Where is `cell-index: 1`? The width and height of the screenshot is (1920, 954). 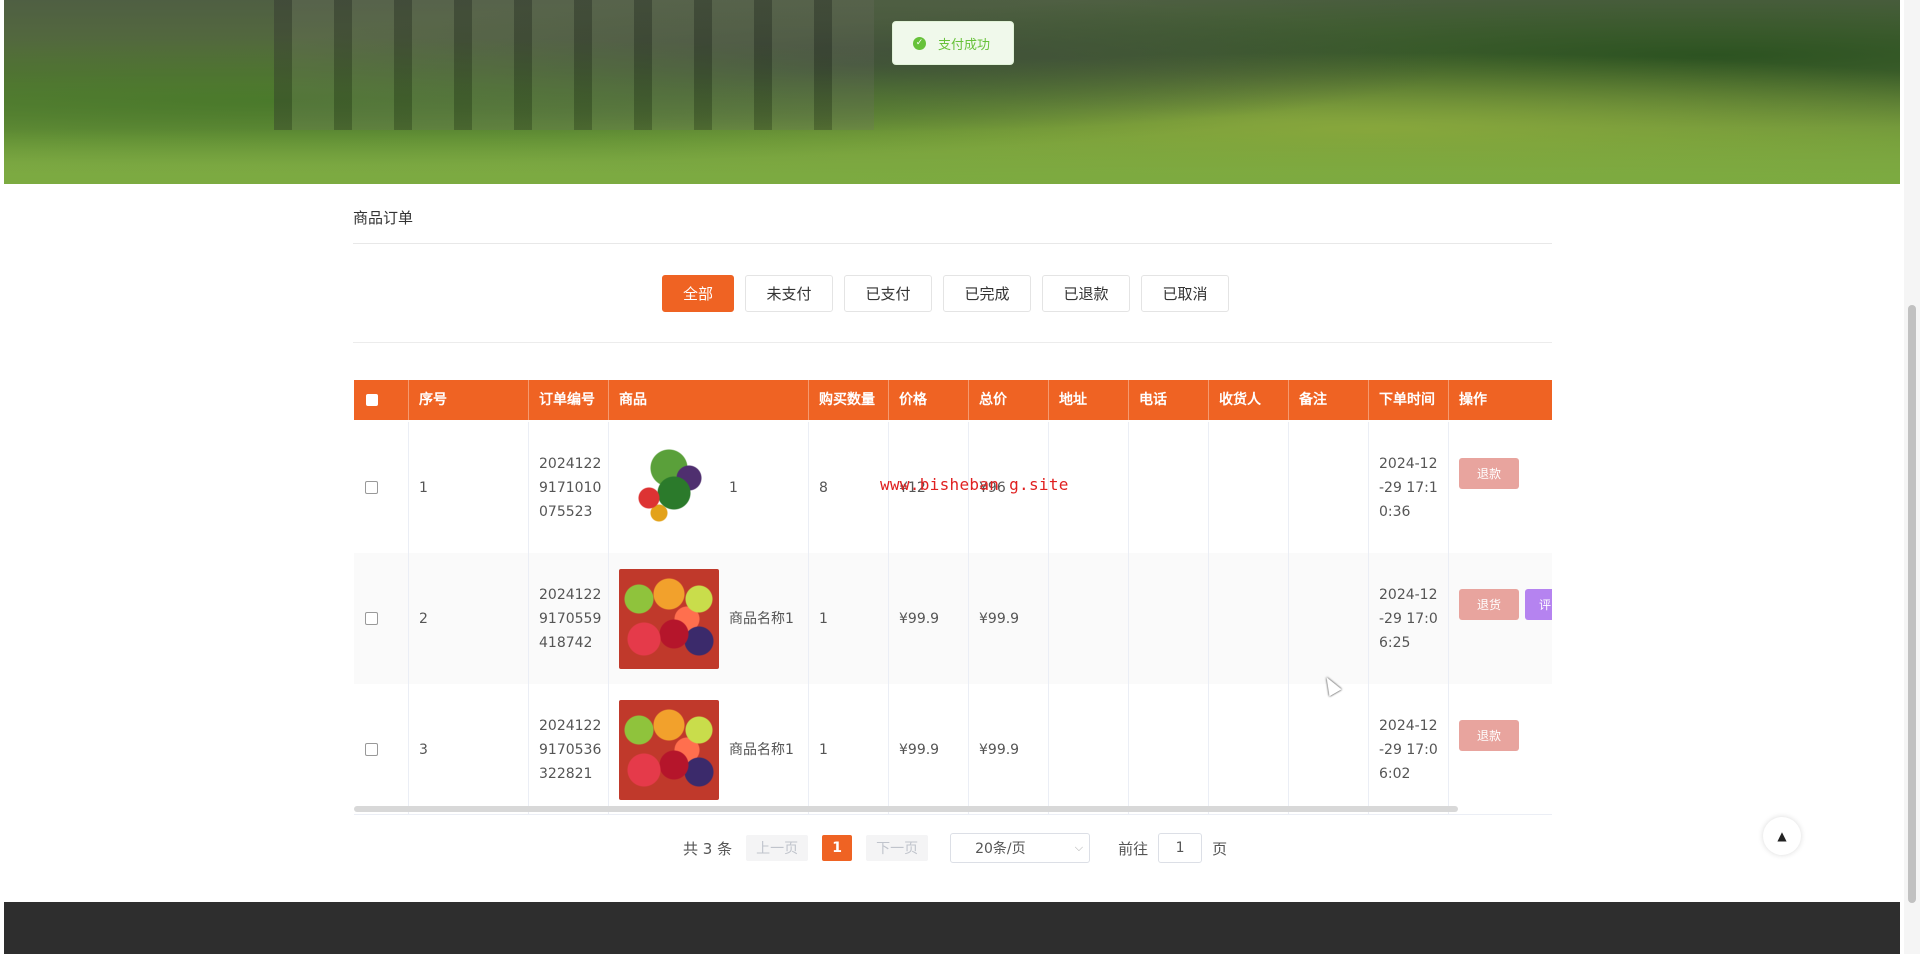
cell-index: 1 is located at coordinates (469, 487).